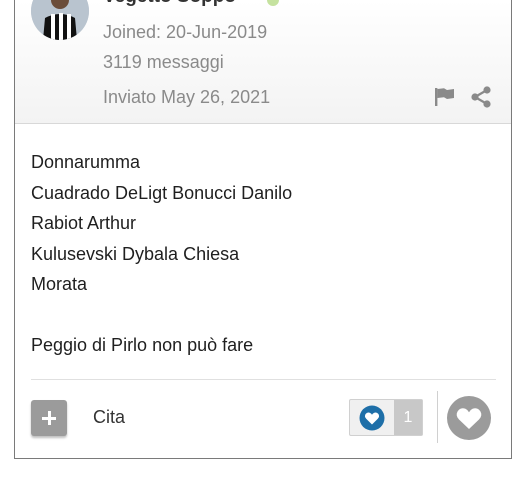 The width and height of the screenshot is (526, 480). What do you see at coordinates (84, 223) in the screenshot?
I see `post-content-line: Rabiot Arthur` at bounding box center [84, 223].